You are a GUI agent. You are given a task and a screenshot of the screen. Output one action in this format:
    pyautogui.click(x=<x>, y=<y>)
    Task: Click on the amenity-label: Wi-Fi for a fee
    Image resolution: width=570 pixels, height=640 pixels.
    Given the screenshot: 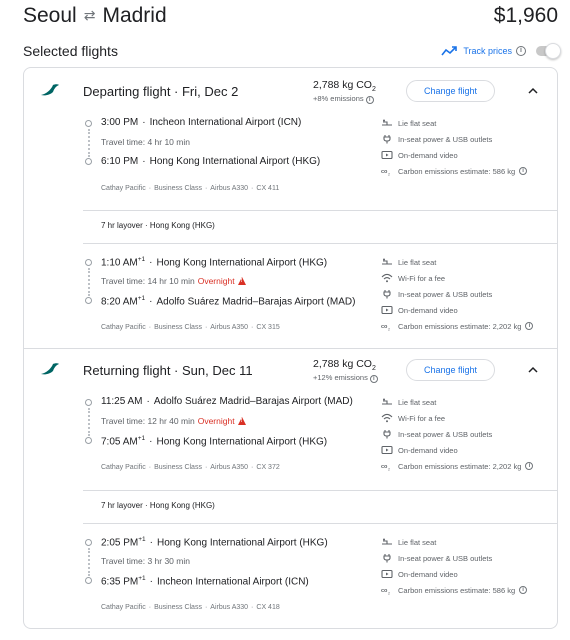 What is the action you would take?
    pyautogui.click(x=422, y=418)
    